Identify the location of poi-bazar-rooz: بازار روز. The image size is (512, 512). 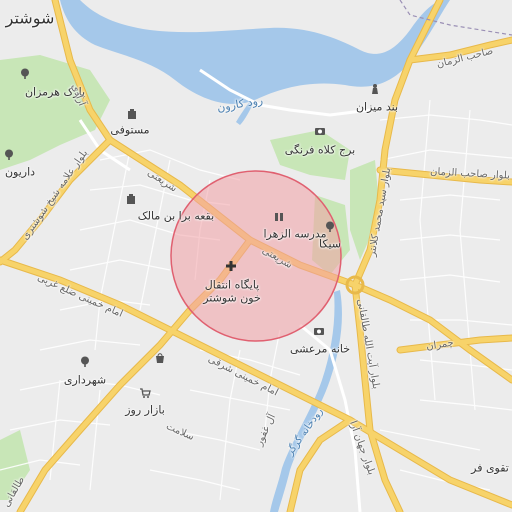
(145, 410).